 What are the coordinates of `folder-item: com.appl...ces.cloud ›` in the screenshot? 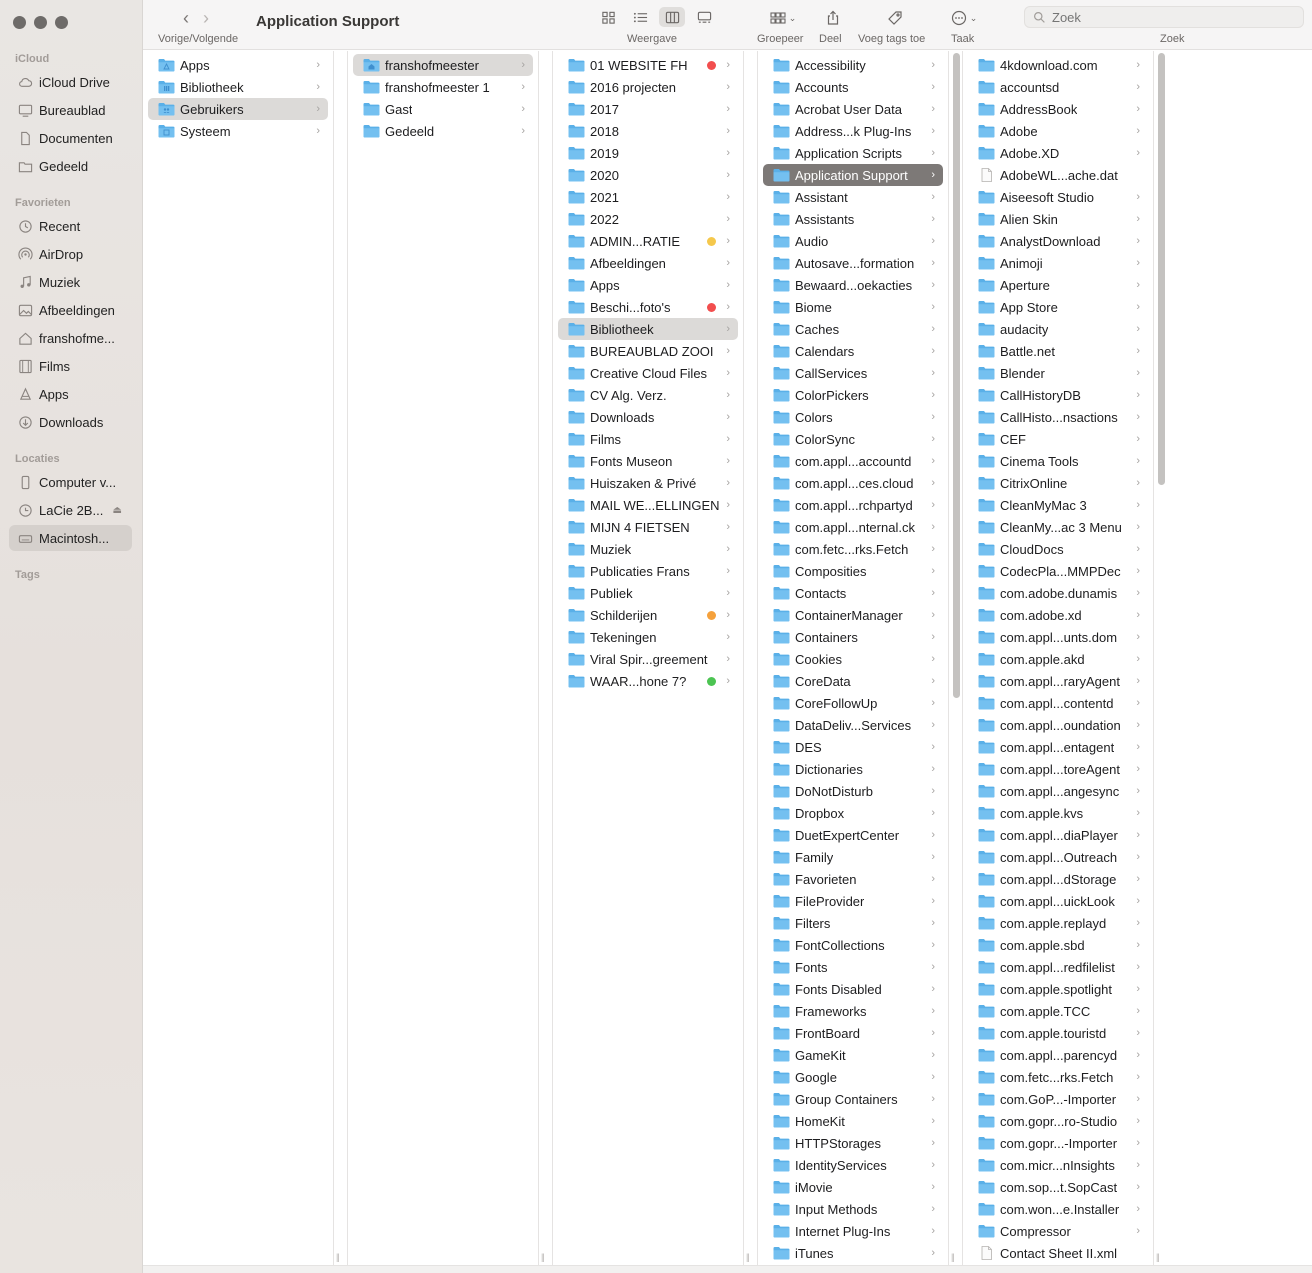 It's located at (853, 483).